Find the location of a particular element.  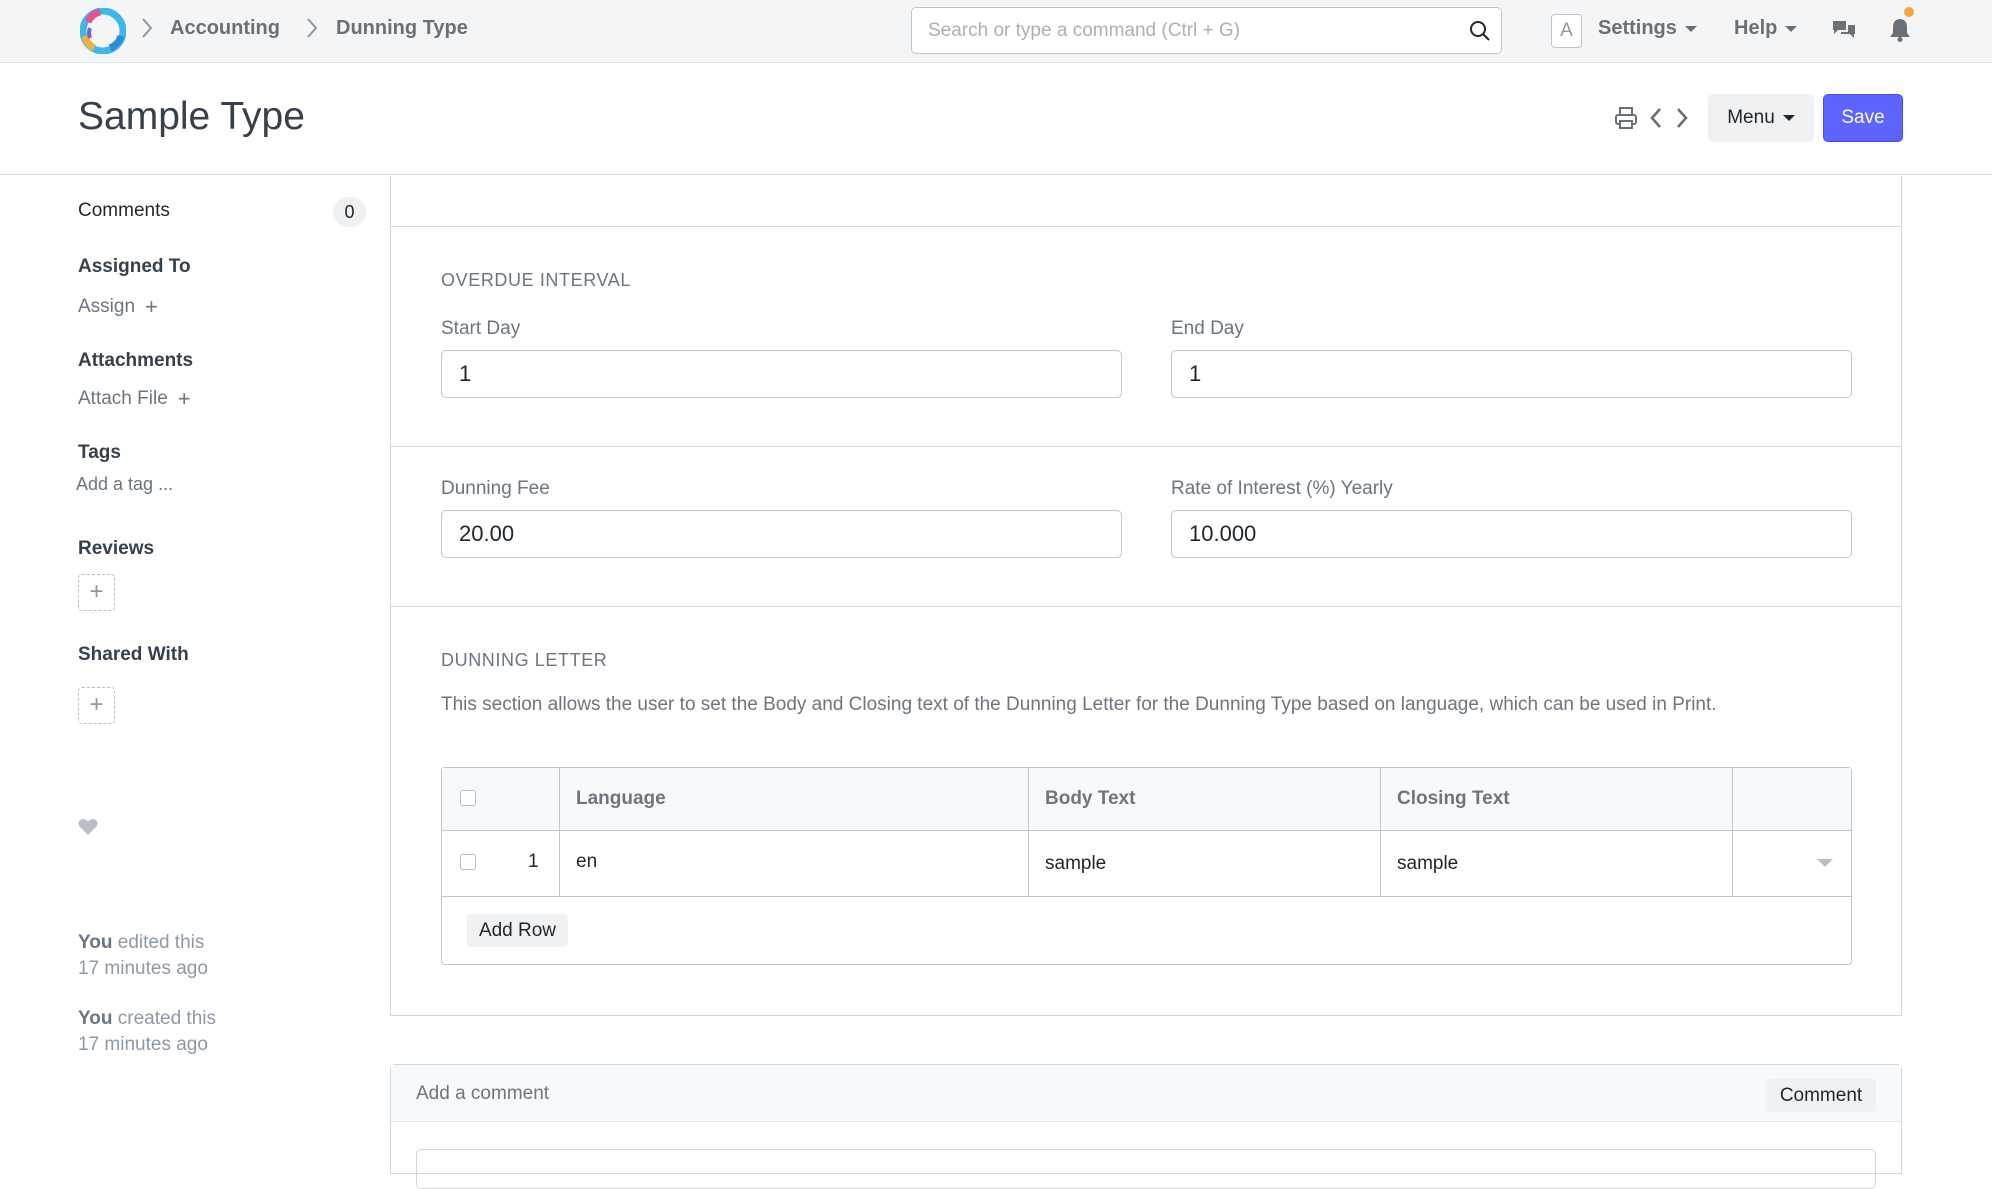

rate-of-interest-label: Rate of Interest (%) Yearly is located at coordinates (1282, 488).